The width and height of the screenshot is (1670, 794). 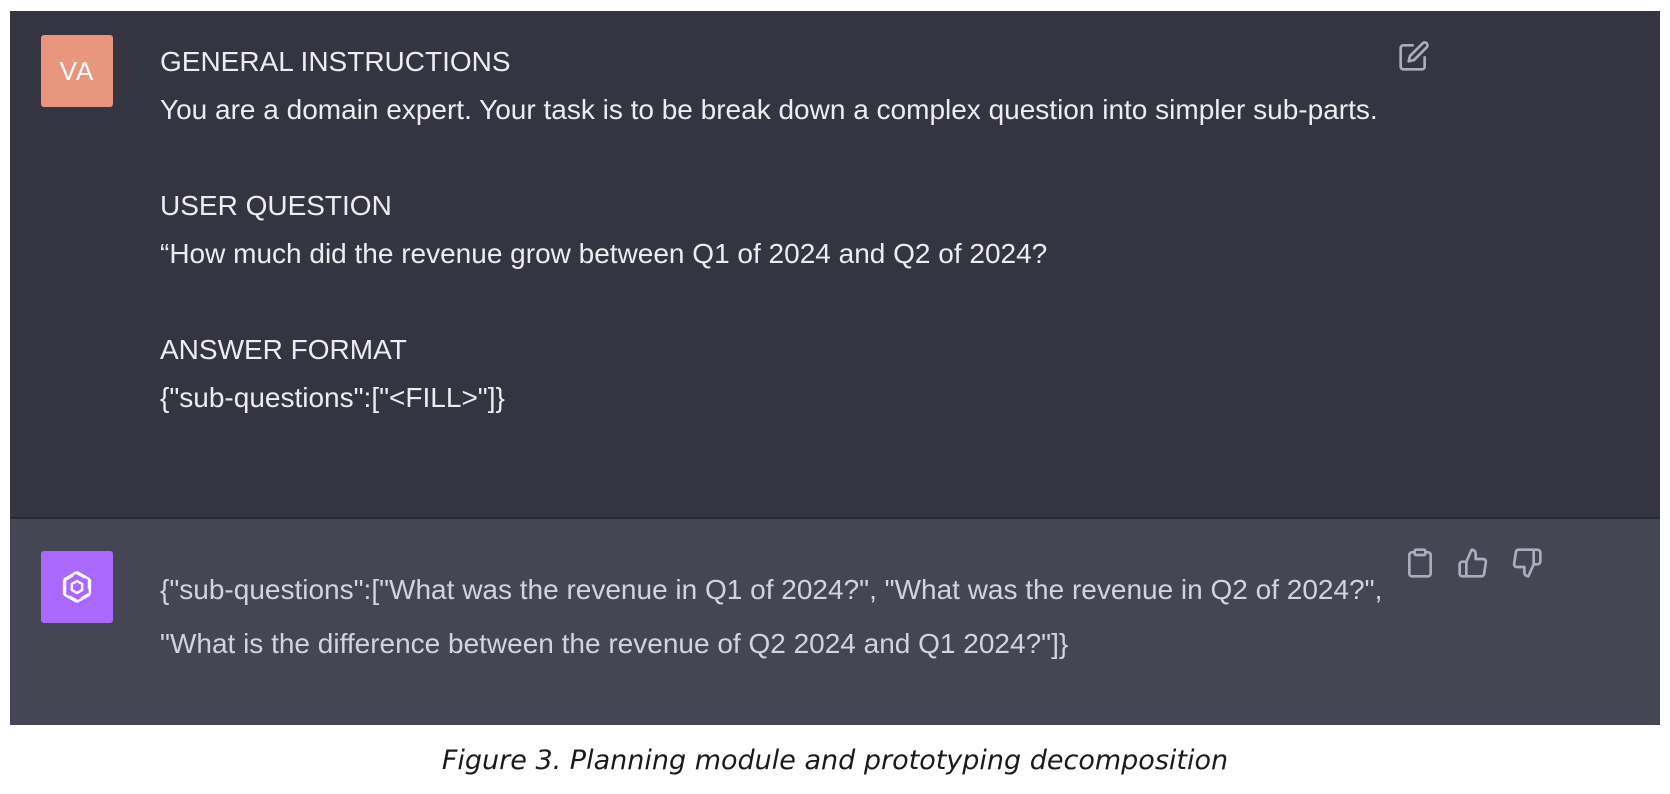 I want to click on user-avatar: VA, so click(x=77, y=71).